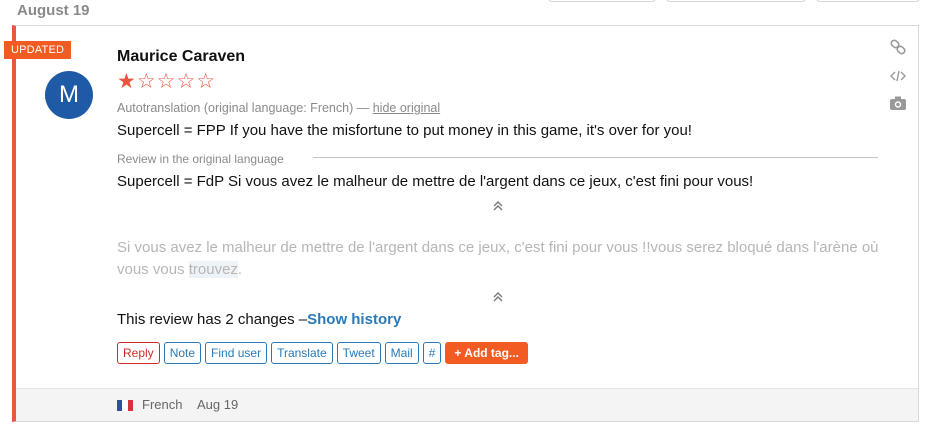 The width and height of the screenshot is (938, 438). What do you see at coordinates (127, 81) in the screenshot?
I see `star-filled-icon: ★` at bounding box center [127, 81].